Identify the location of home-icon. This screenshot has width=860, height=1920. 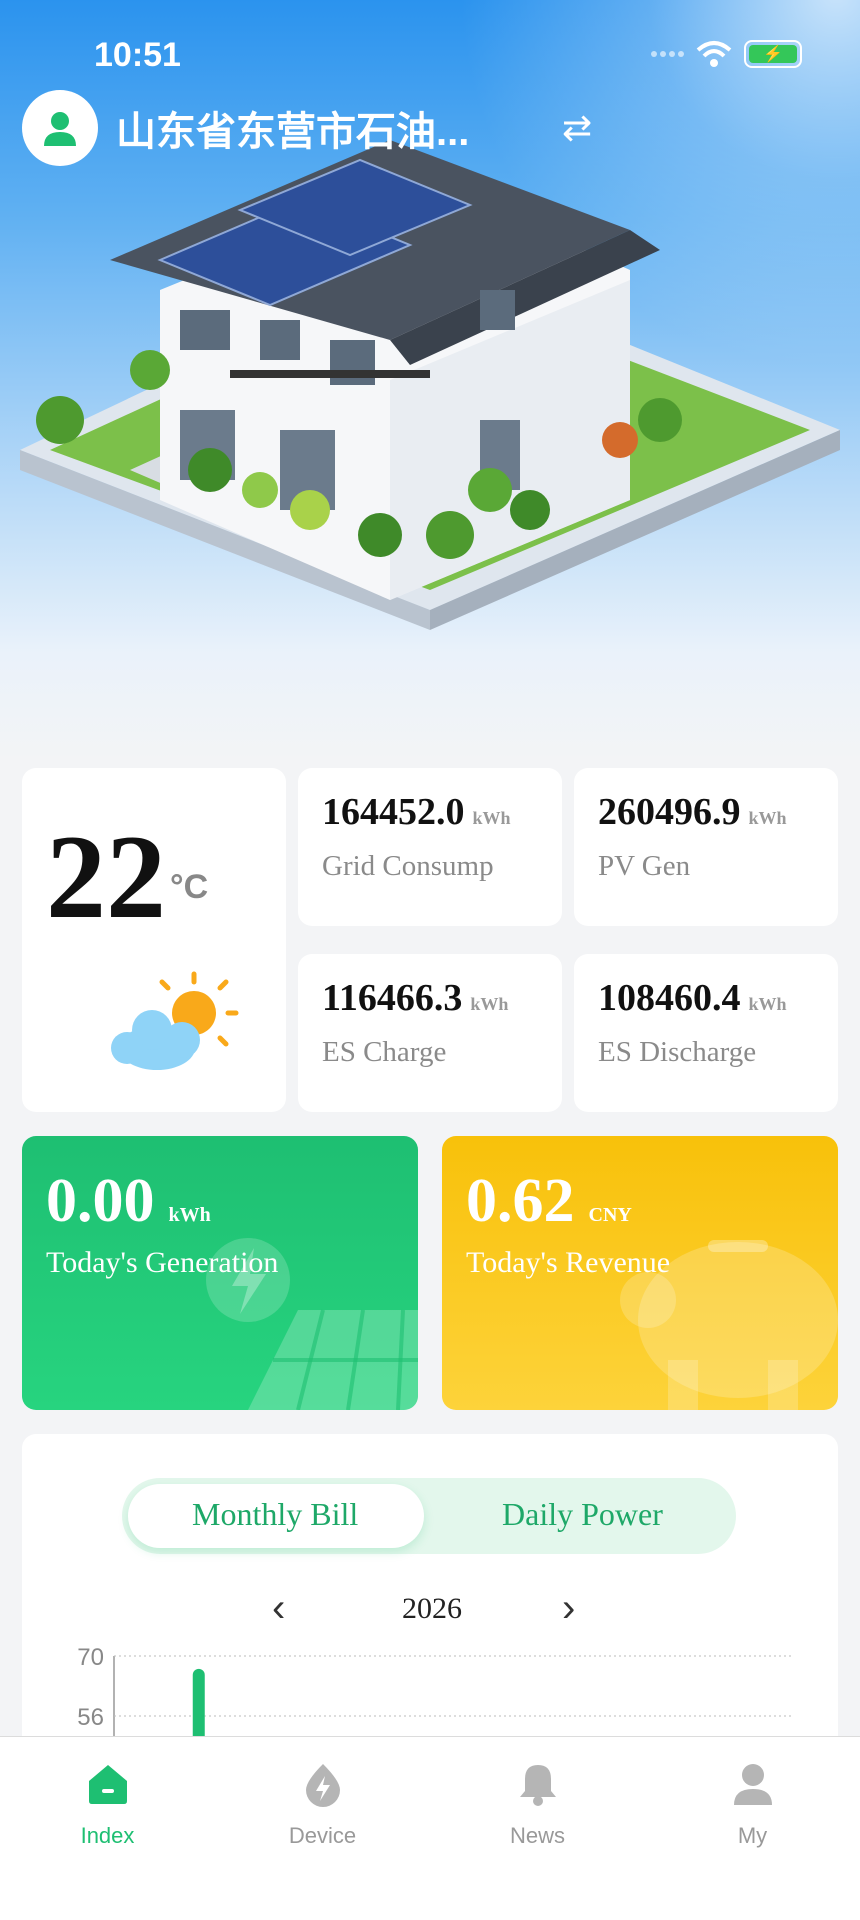
(108, 1784).